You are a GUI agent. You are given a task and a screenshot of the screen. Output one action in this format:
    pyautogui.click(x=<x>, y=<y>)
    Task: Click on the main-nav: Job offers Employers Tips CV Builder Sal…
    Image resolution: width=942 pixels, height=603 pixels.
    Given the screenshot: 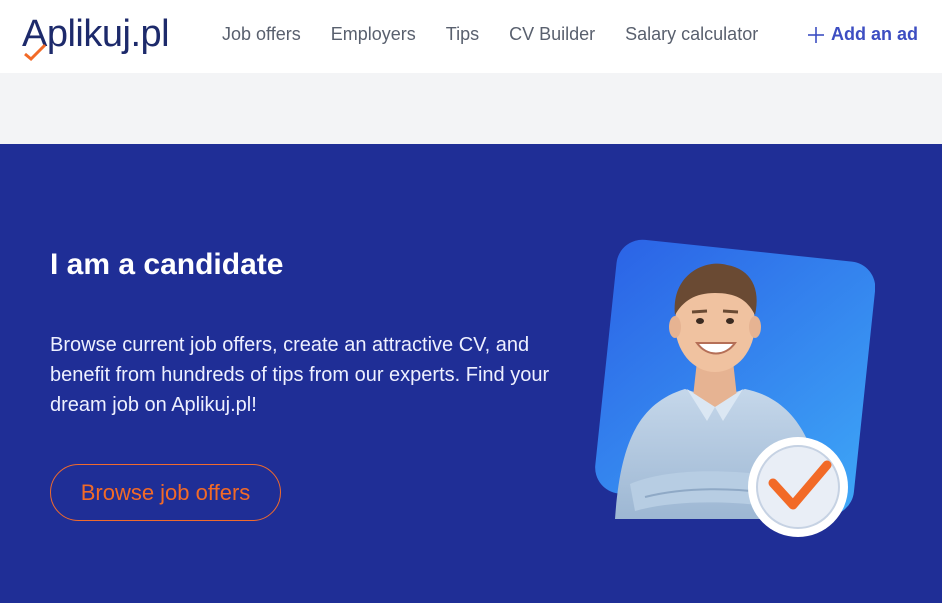 What is the action you would take?
    pyautogui.click(x=505, y=34)
    